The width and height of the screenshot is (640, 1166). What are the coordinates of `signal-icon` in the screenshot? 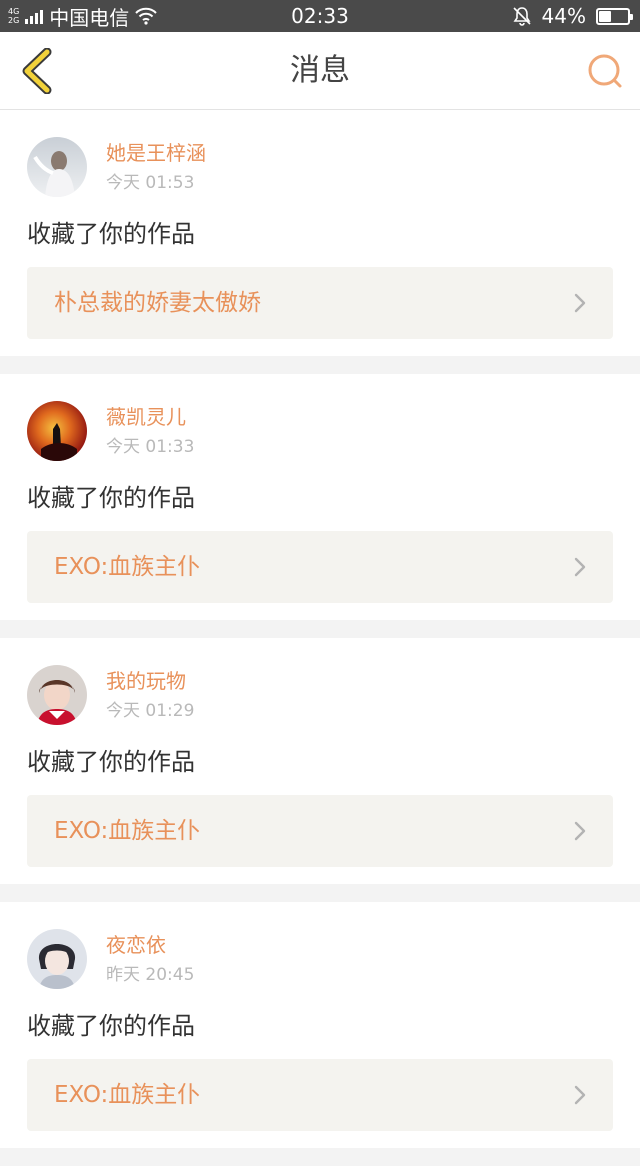 It's located at (34, 16).